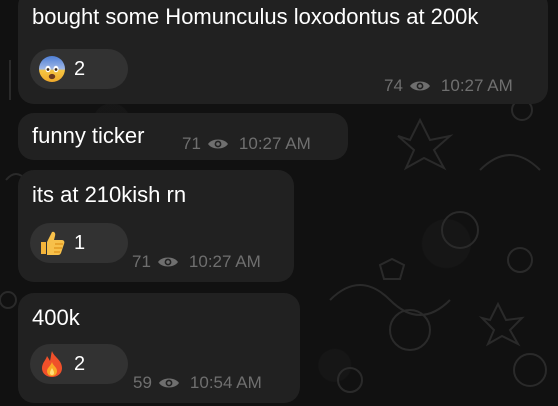  I want to click on view-count: 74, so click(393, 85).